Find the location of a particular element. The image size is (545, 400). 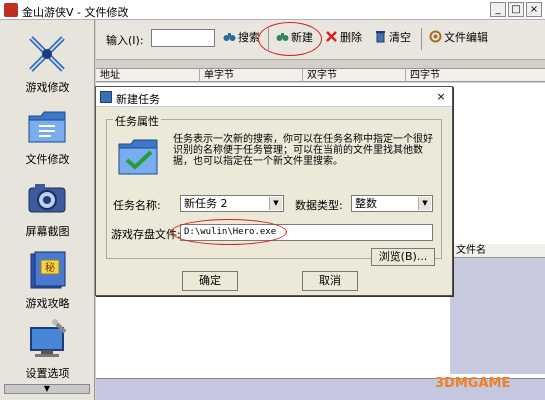

sidebar-item-label: 设置选项 is located at coordinates (47, 373).